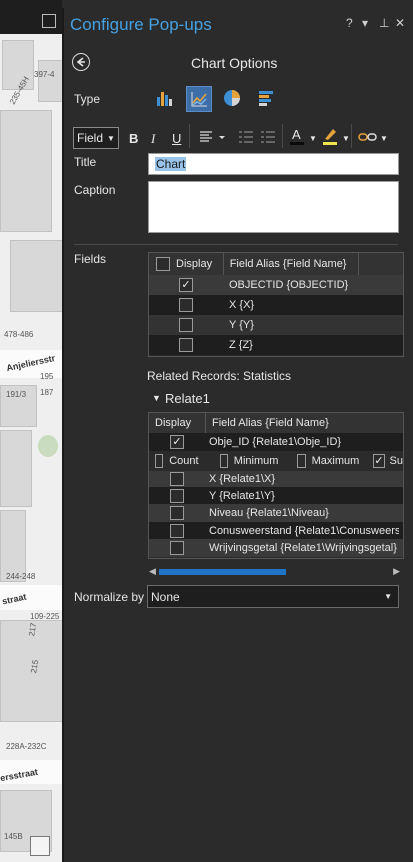 The height and width of the screenshot is (862, 413). What do you see at coordinates (259, 137) in the screenshot?
I see `list-icon` at bounding box center [259, 137].